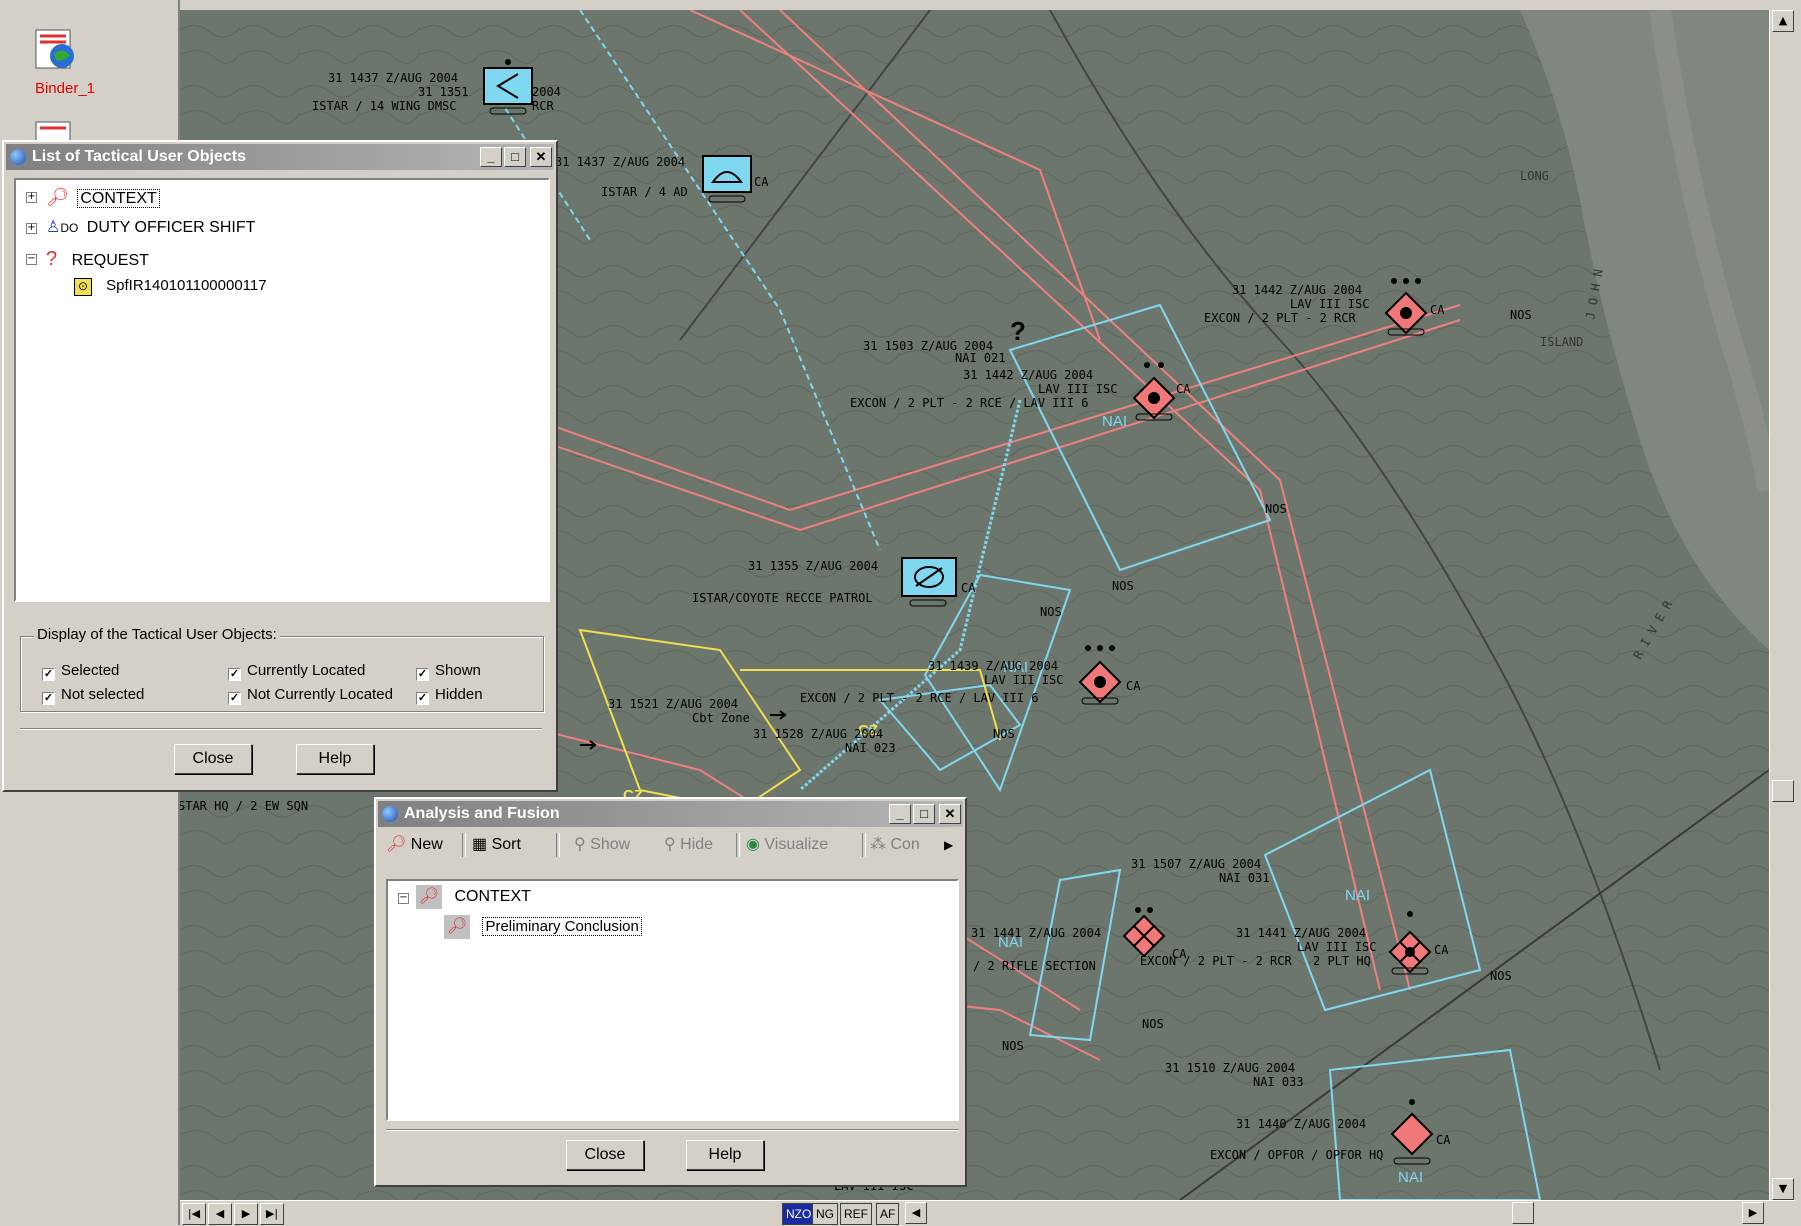 This screenshot has height=1226, width=1801. I want to click on scroll-thumb, so click(1783, 791).